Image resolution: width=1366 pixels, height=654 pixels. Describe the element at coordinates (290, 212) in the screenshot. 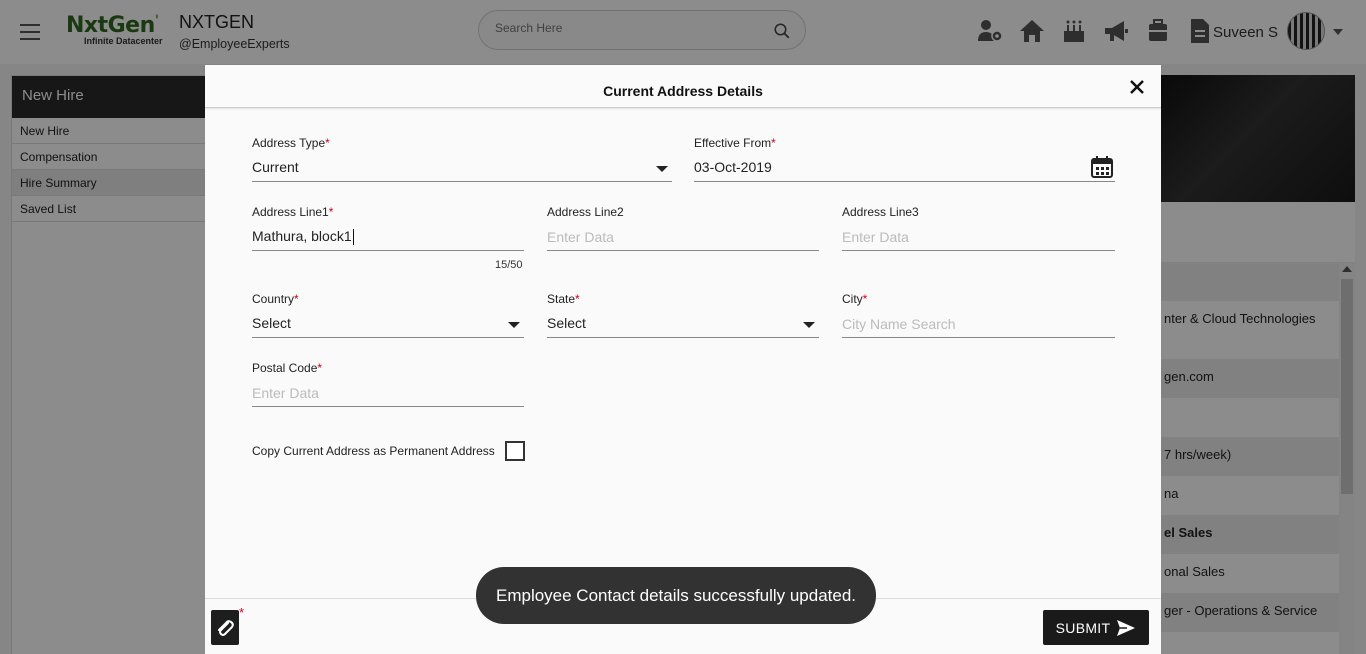

I see `field-label: Address Line1` at that location.